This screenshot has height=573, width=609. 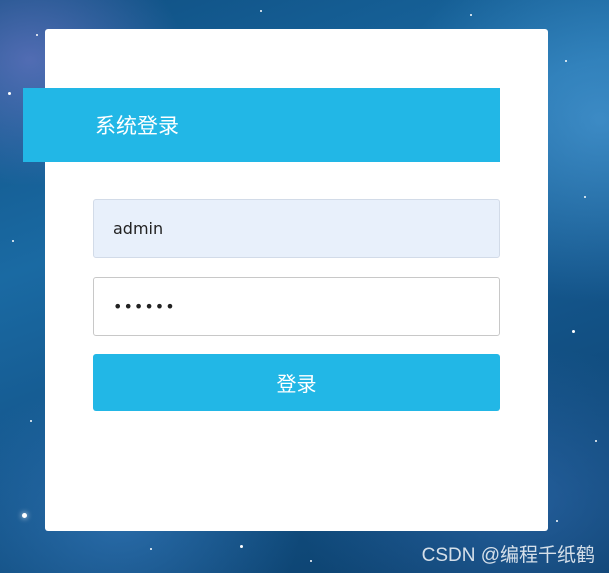 What do you see at coordinates (261, 125) in the screenshot?
I see `login-title-banner: 系统登录` at bounding box center [261, 125].